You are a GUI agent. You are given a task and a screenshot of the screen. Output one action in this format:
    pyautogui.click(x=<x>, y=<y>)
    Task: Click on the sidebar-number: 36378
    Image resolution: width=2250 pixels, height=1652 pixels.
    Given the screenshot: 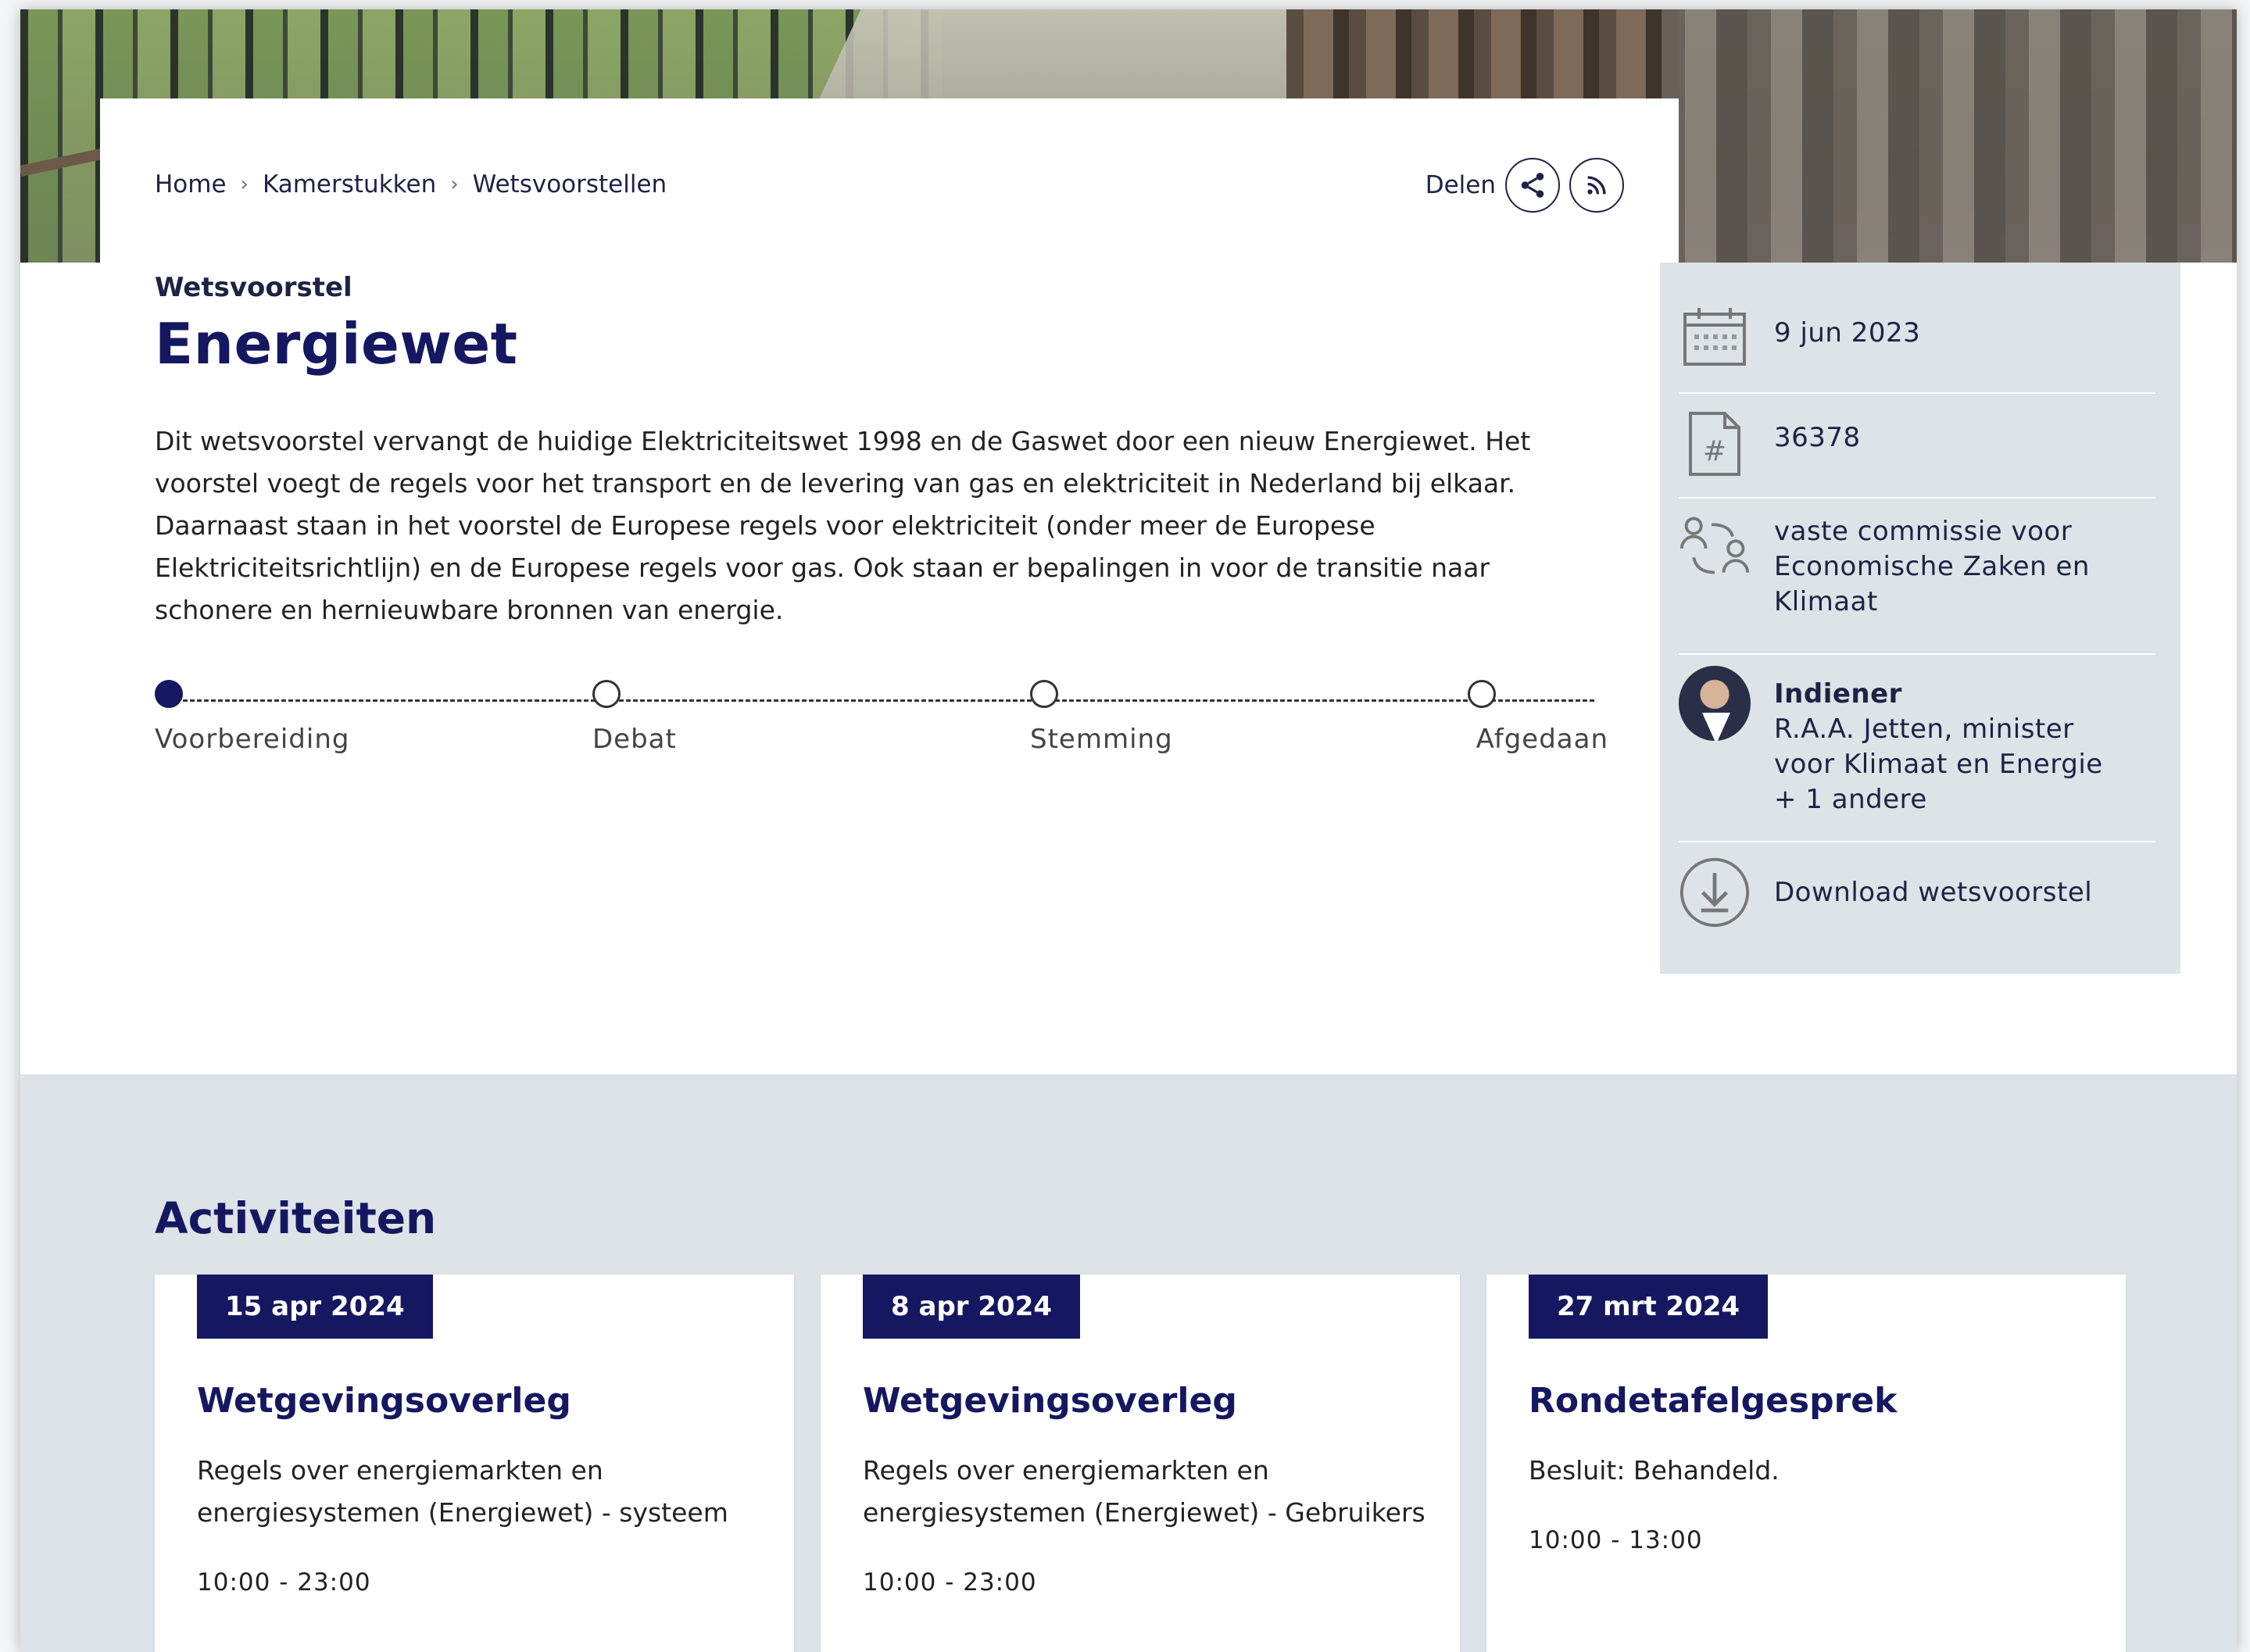 What is the action you would take?
    pyautogui.click(x=1817, y=437)
    